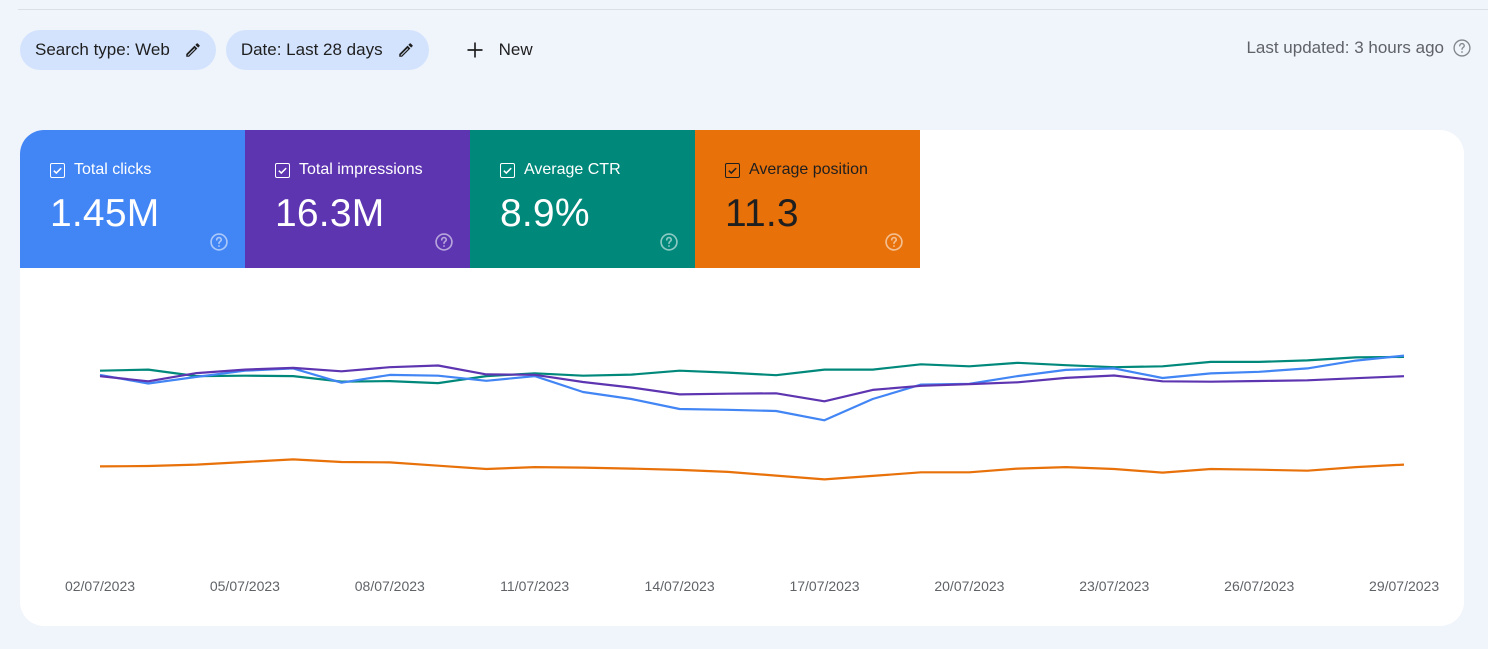 The width and height of the screenshot is (1488, 649). I want to click on series-line-total-clicks, so click(752, 388).